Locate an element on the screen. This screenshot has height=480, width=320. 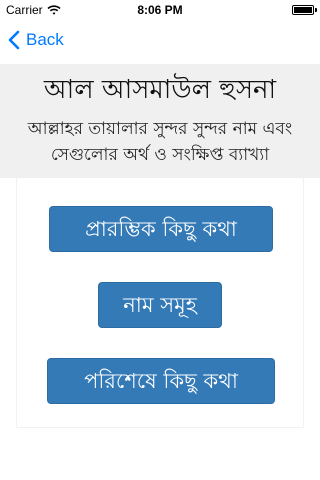
status-bar: Carrier 8:06 PM is located at coordinates (160, 10).